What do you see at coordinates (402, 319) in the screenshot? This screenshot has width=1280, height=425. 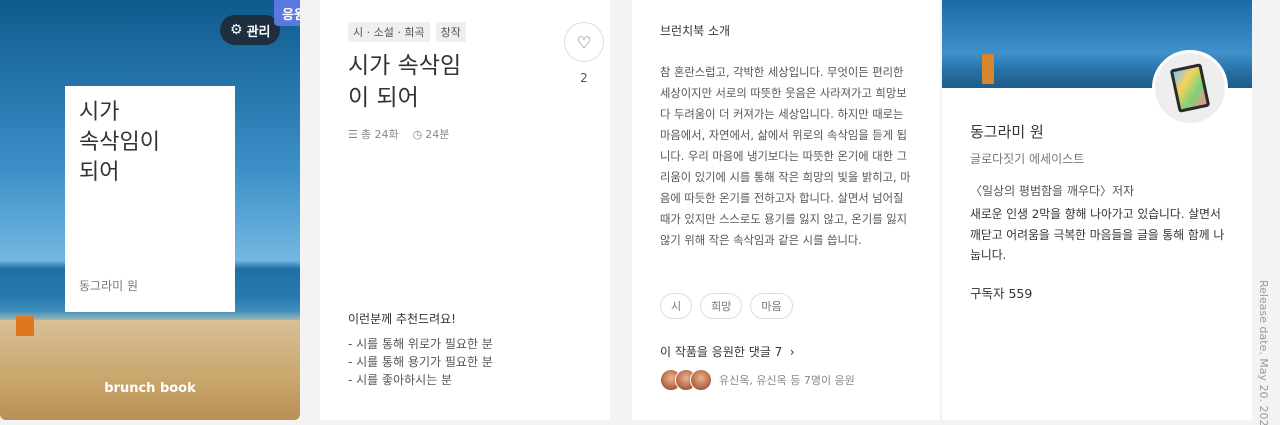 I see `recommend-title: 이런분께 추천드려요!` at bounding box center [402, 319].